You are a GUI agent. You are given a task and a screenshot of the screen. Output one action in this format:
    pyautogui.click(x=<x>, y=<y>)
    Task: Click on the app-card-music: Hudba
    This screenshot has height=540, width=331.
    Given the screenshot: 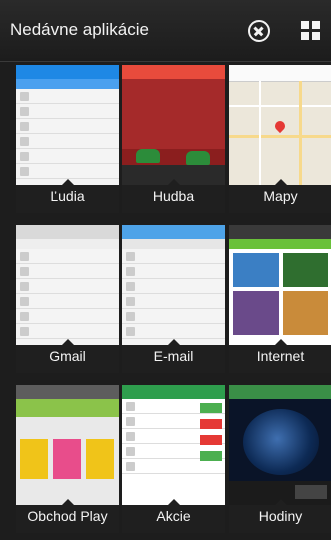 What is the action you would take?
    pyautogui.click(x=173, y=139)
    